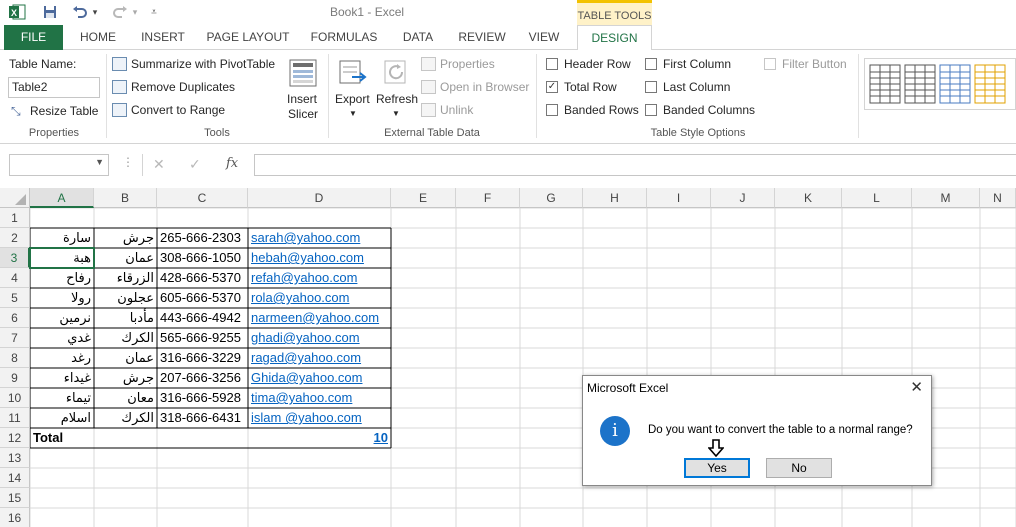 The height and width of the screenshot is (527, 1016). Describe the element at coordinates (697, 88) in the screenshot. I see `last-column-checkbox: Last Column` at that location.